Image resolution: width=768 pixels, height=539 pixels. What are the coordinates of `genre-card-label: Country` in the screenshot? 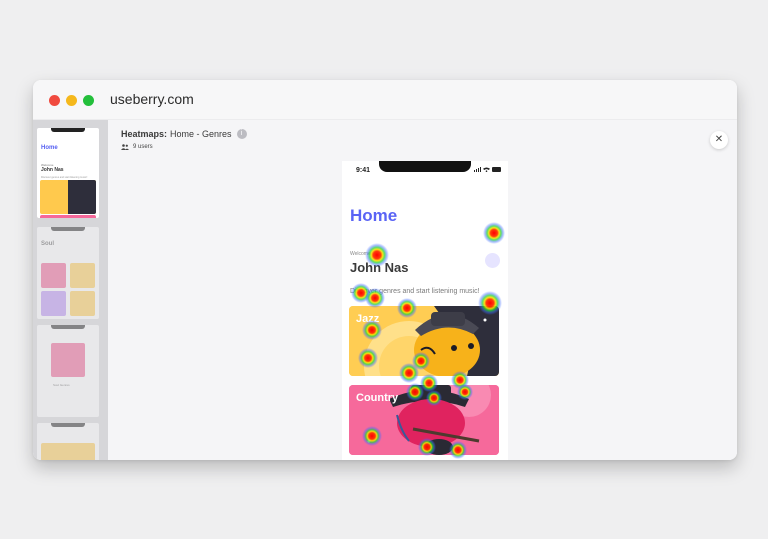 It's located at (377, 398).